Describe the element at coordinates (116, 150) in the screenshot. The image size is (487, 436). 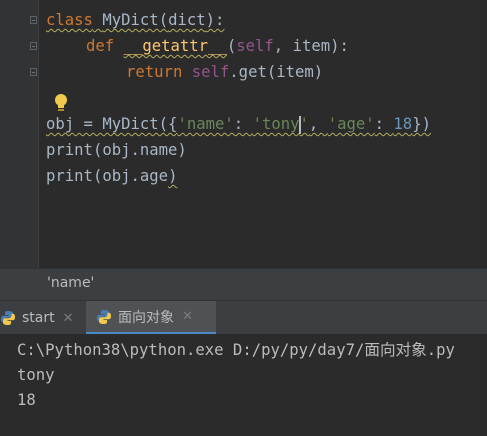
I see `code-line-6: print(obj.name)` at that location.